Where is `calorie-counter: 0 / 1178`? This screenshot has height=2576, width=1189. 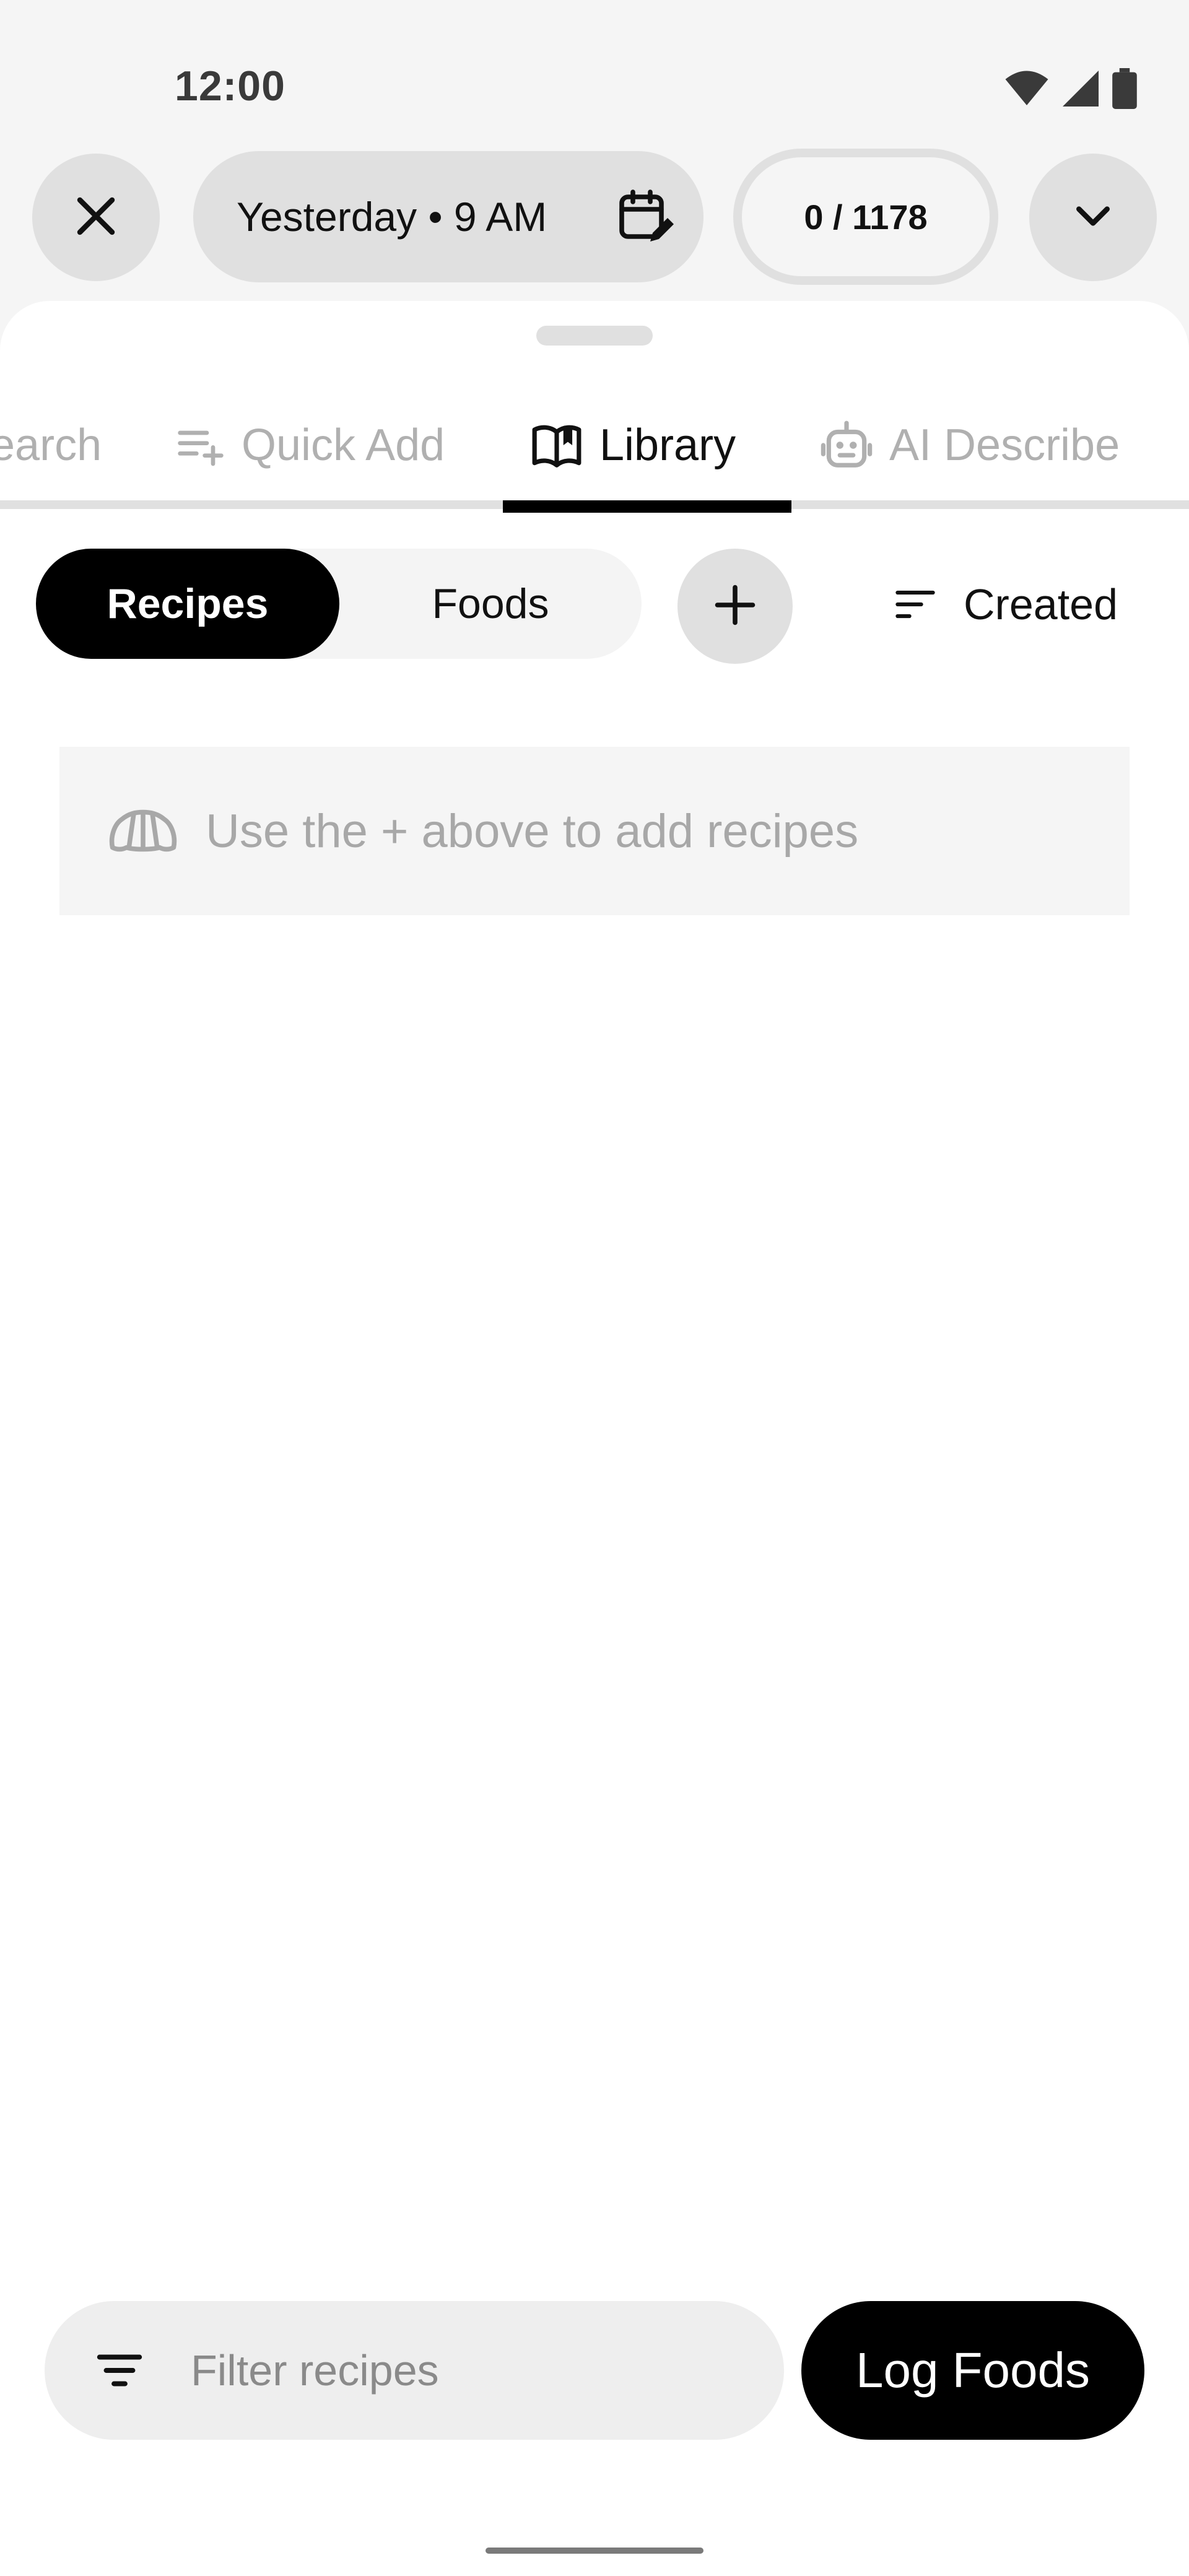 calorie-counter: 0 / 1178 is located at coordinates (865, 217).